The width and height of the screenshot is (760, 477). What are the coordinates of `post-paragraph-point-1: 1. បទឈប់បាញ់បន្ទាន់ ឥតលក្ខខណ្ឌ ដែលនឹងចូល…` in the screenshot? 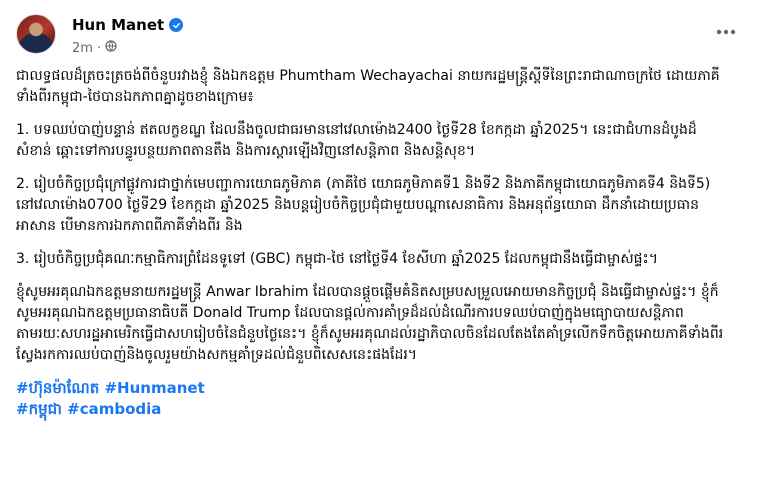 It's located at (356, 140).